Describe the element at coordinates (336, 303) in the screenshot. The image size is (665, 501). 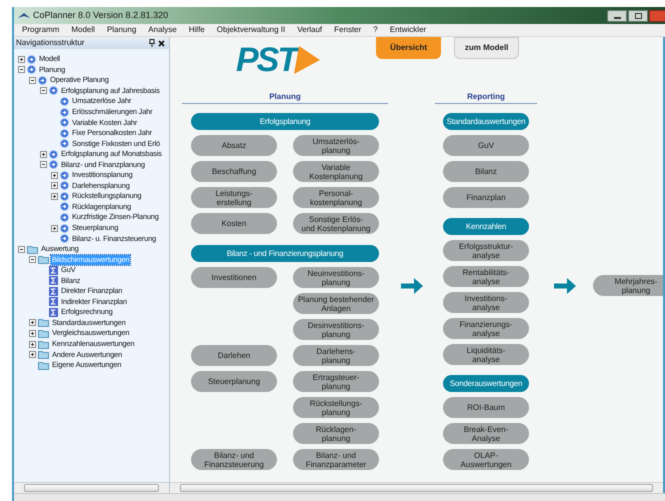
I see `module-button: Planung bestehender Anlagen` at that location.